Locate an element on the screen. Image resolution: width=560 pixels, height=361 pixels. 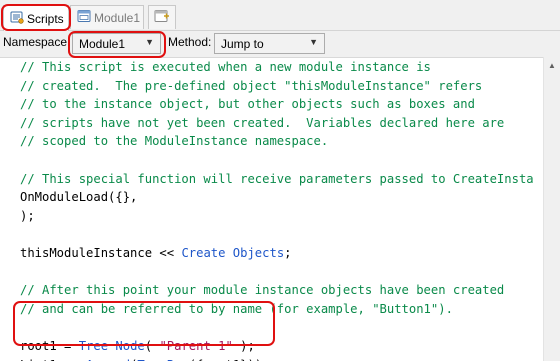
module-icon is located at coordinates (84, 17).